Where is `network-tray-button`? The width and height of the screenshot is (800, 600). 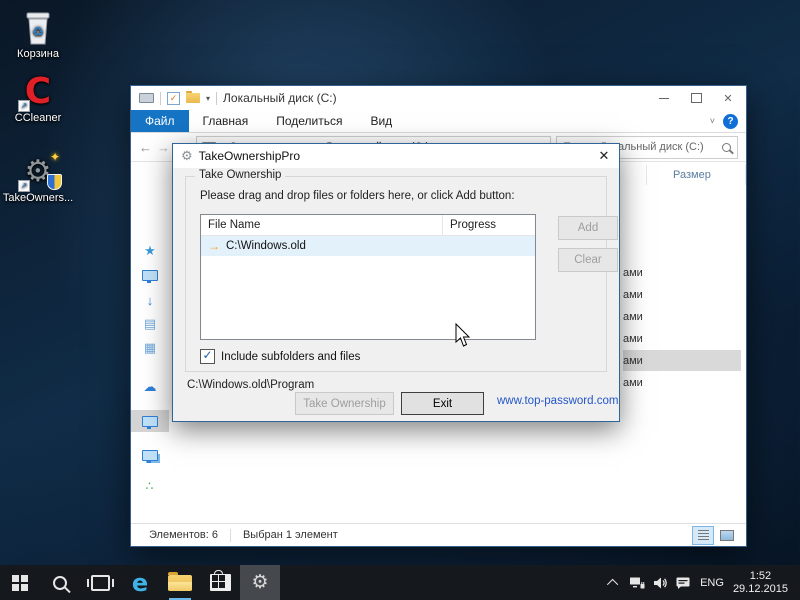
network-tray-button is located at coordinates (636, 583).